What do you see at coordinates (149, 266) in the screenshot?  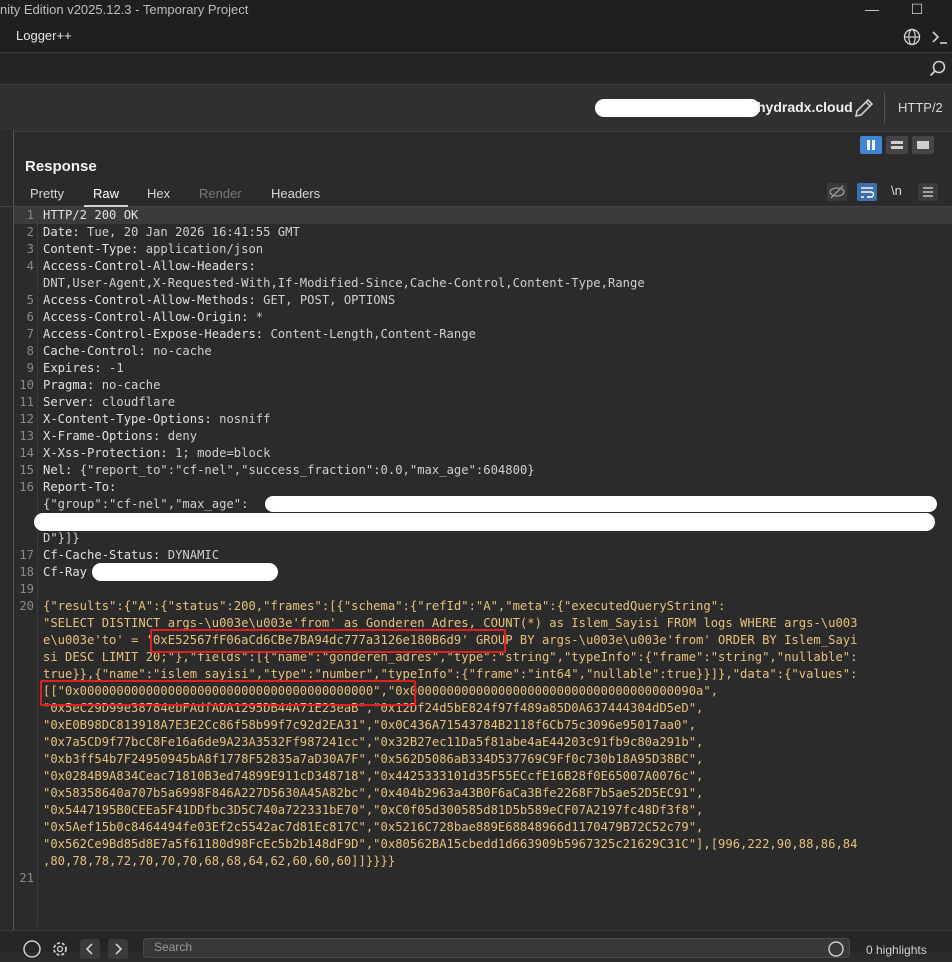 I see `line-content: Access-Control-Allow-Headers:` at bounding box center [149, 266].